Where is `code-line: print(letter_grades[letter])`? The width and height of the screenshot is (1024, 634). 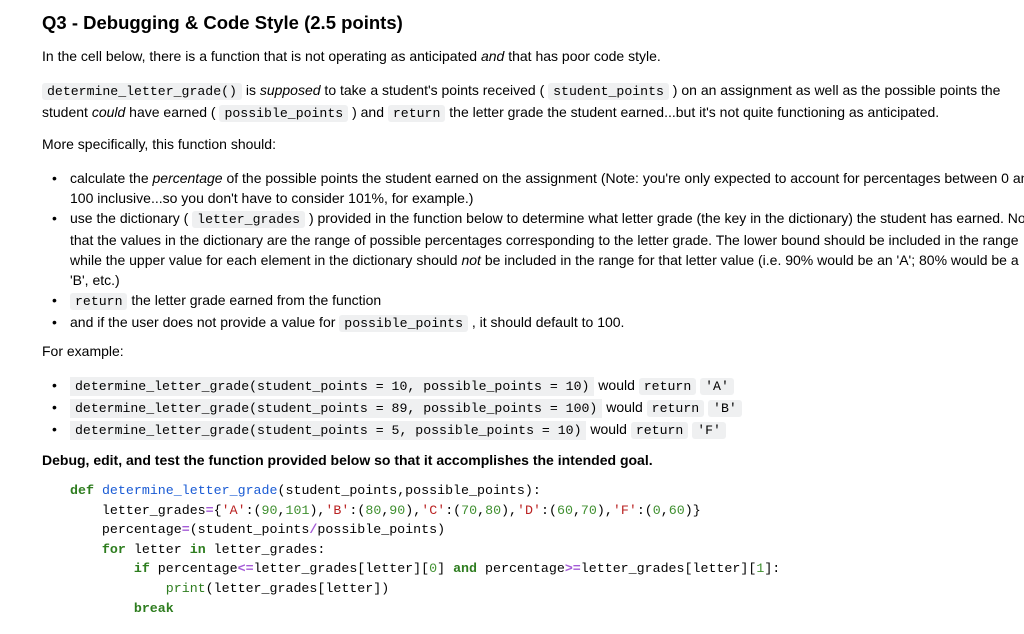
code-line: print(letter_grades[letter]) is located at coordinates (277, 588).